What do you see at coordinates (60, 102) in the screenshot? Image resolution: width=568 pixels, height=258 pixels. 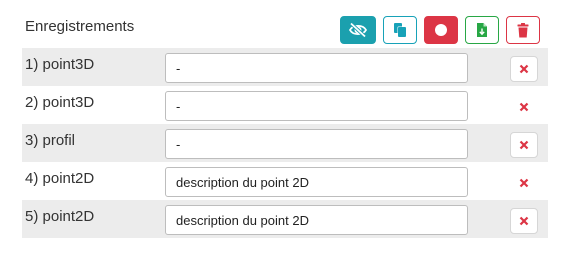 I see `record-label: 2) point3D` at bounding box center [60, 102].